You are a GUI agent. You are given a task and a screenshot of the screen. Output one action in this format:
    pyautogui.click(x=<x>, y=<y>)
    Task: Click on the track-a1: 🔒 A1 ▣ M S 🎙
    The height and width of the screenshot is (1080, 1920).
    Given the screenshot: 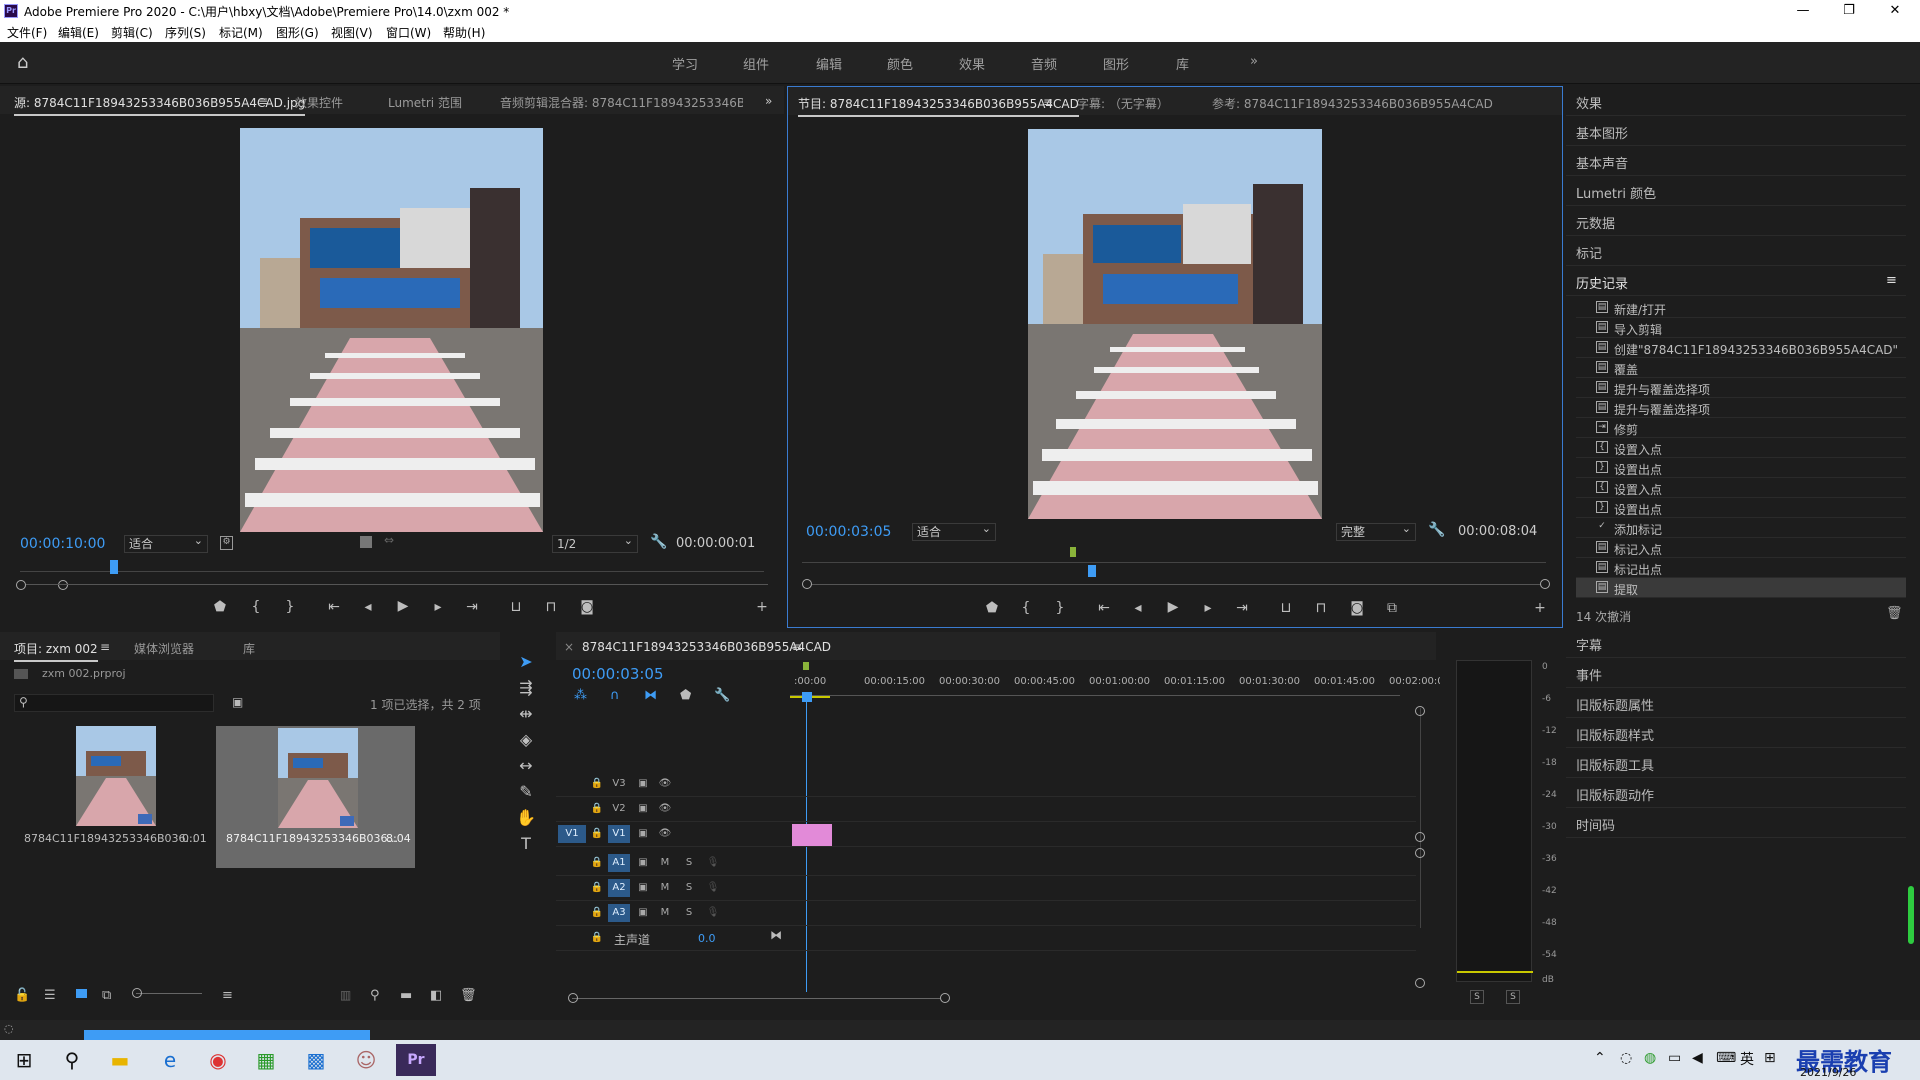 What is the action you would take?
    pyautogui.click(x=986, y=863)
    